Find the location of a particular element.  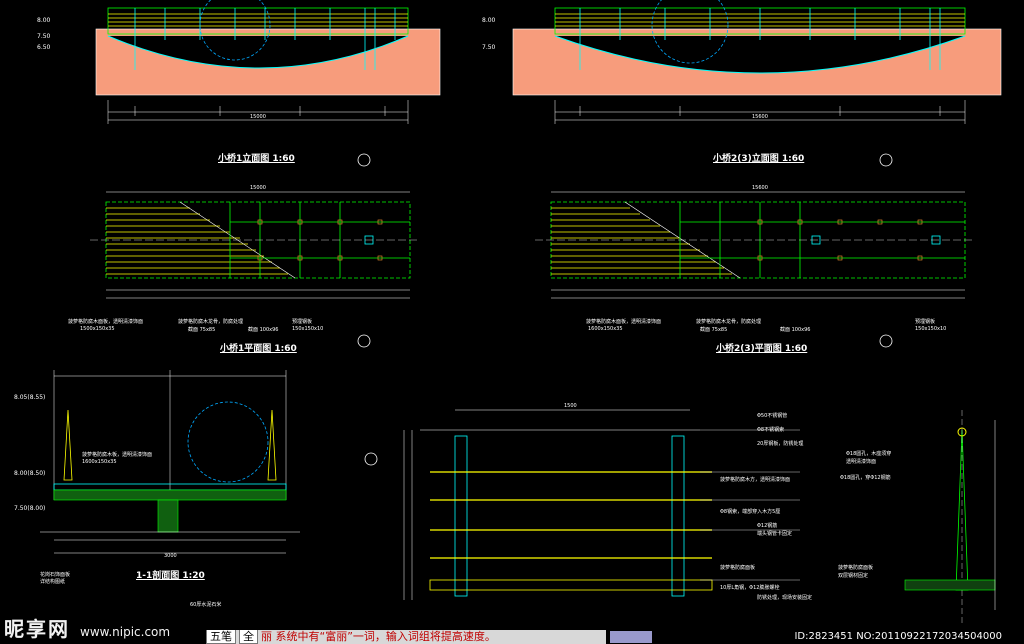

detail-note-7: 端头钢管卡固定 is located at coordinates (775, 534).